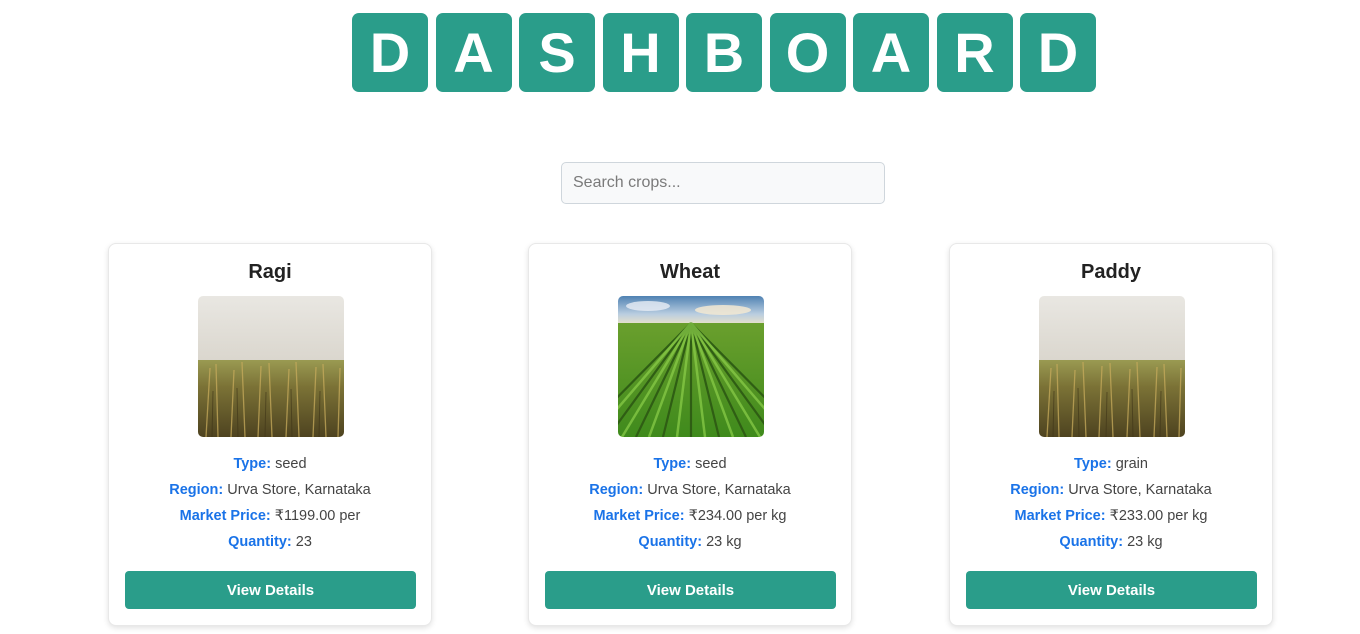 The height and width of the screenshot is (634, 1360). Describe the element at coordinates (974, 52) in the screenshot. I see `title-letter-tile: R` at that location.